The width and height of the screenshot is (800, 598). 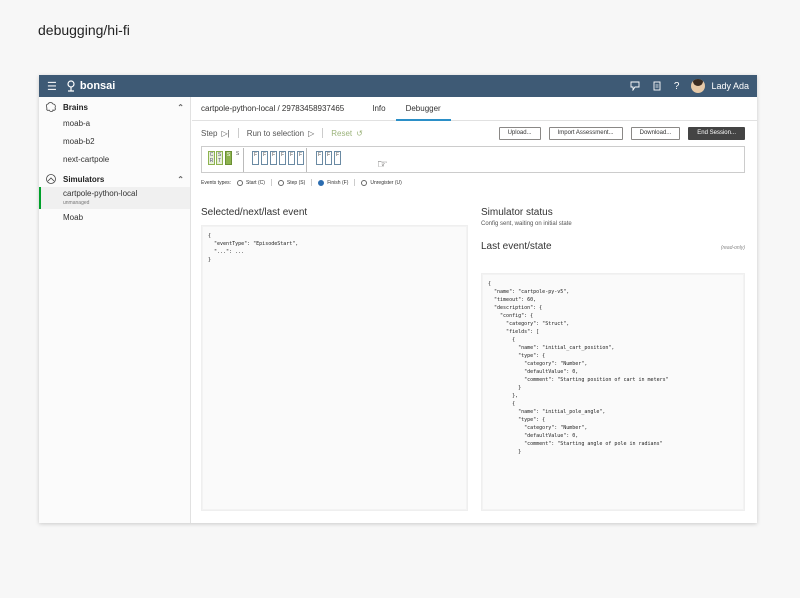 I want to click on sidebar-section-simulators: Simulators ⌃, so click(x=114, y=179).